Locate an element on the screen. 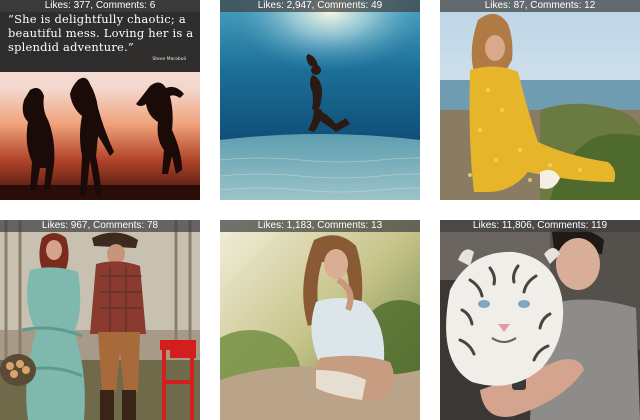 The image size is (640, 420). post-stats: Likes: 2,947, Comments: 49 is located at coordinates (320, 6).